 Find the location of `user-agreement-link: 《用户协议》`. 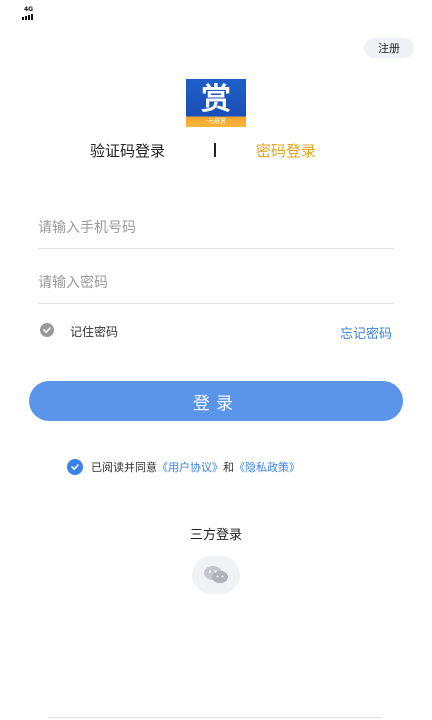

user-agreement-link: 《用户协议》 is located at coordinates (190, 467).